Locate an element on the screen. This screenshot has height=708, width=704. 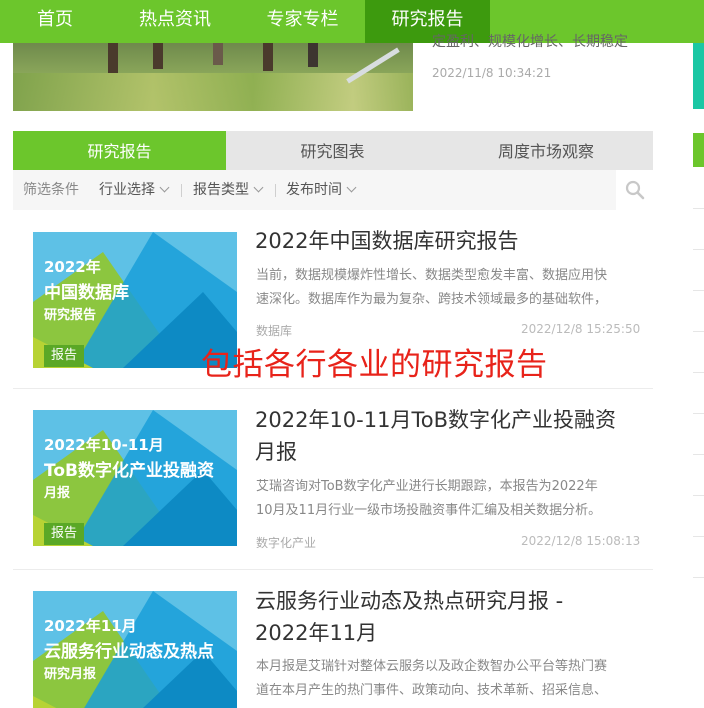
filter-report-type-dropdown: 报告类型 is located at coordinates (228, 190).